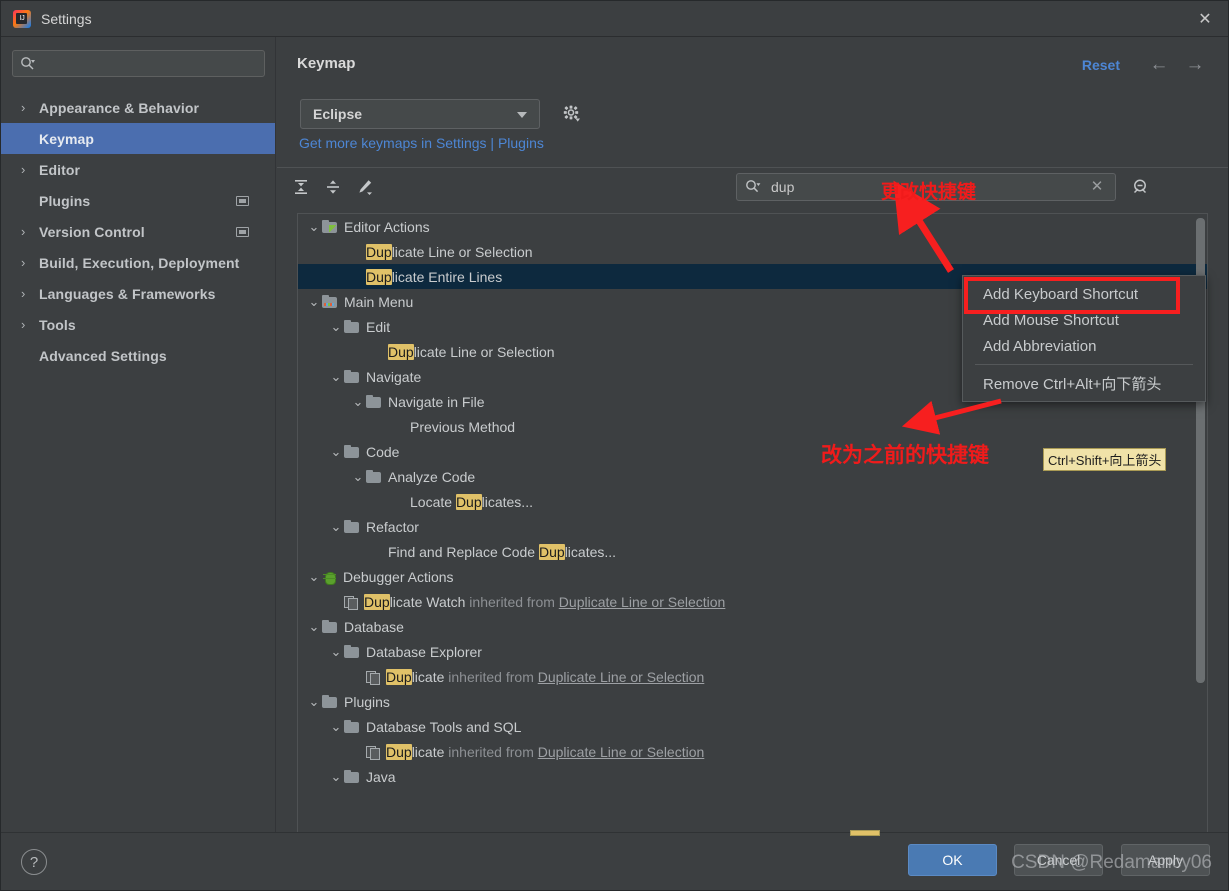 This screenshot has height=891, width=1229. Describe the element at coordinates (947, 307) in the screenshot. I see `annotation-arrows` at that location.